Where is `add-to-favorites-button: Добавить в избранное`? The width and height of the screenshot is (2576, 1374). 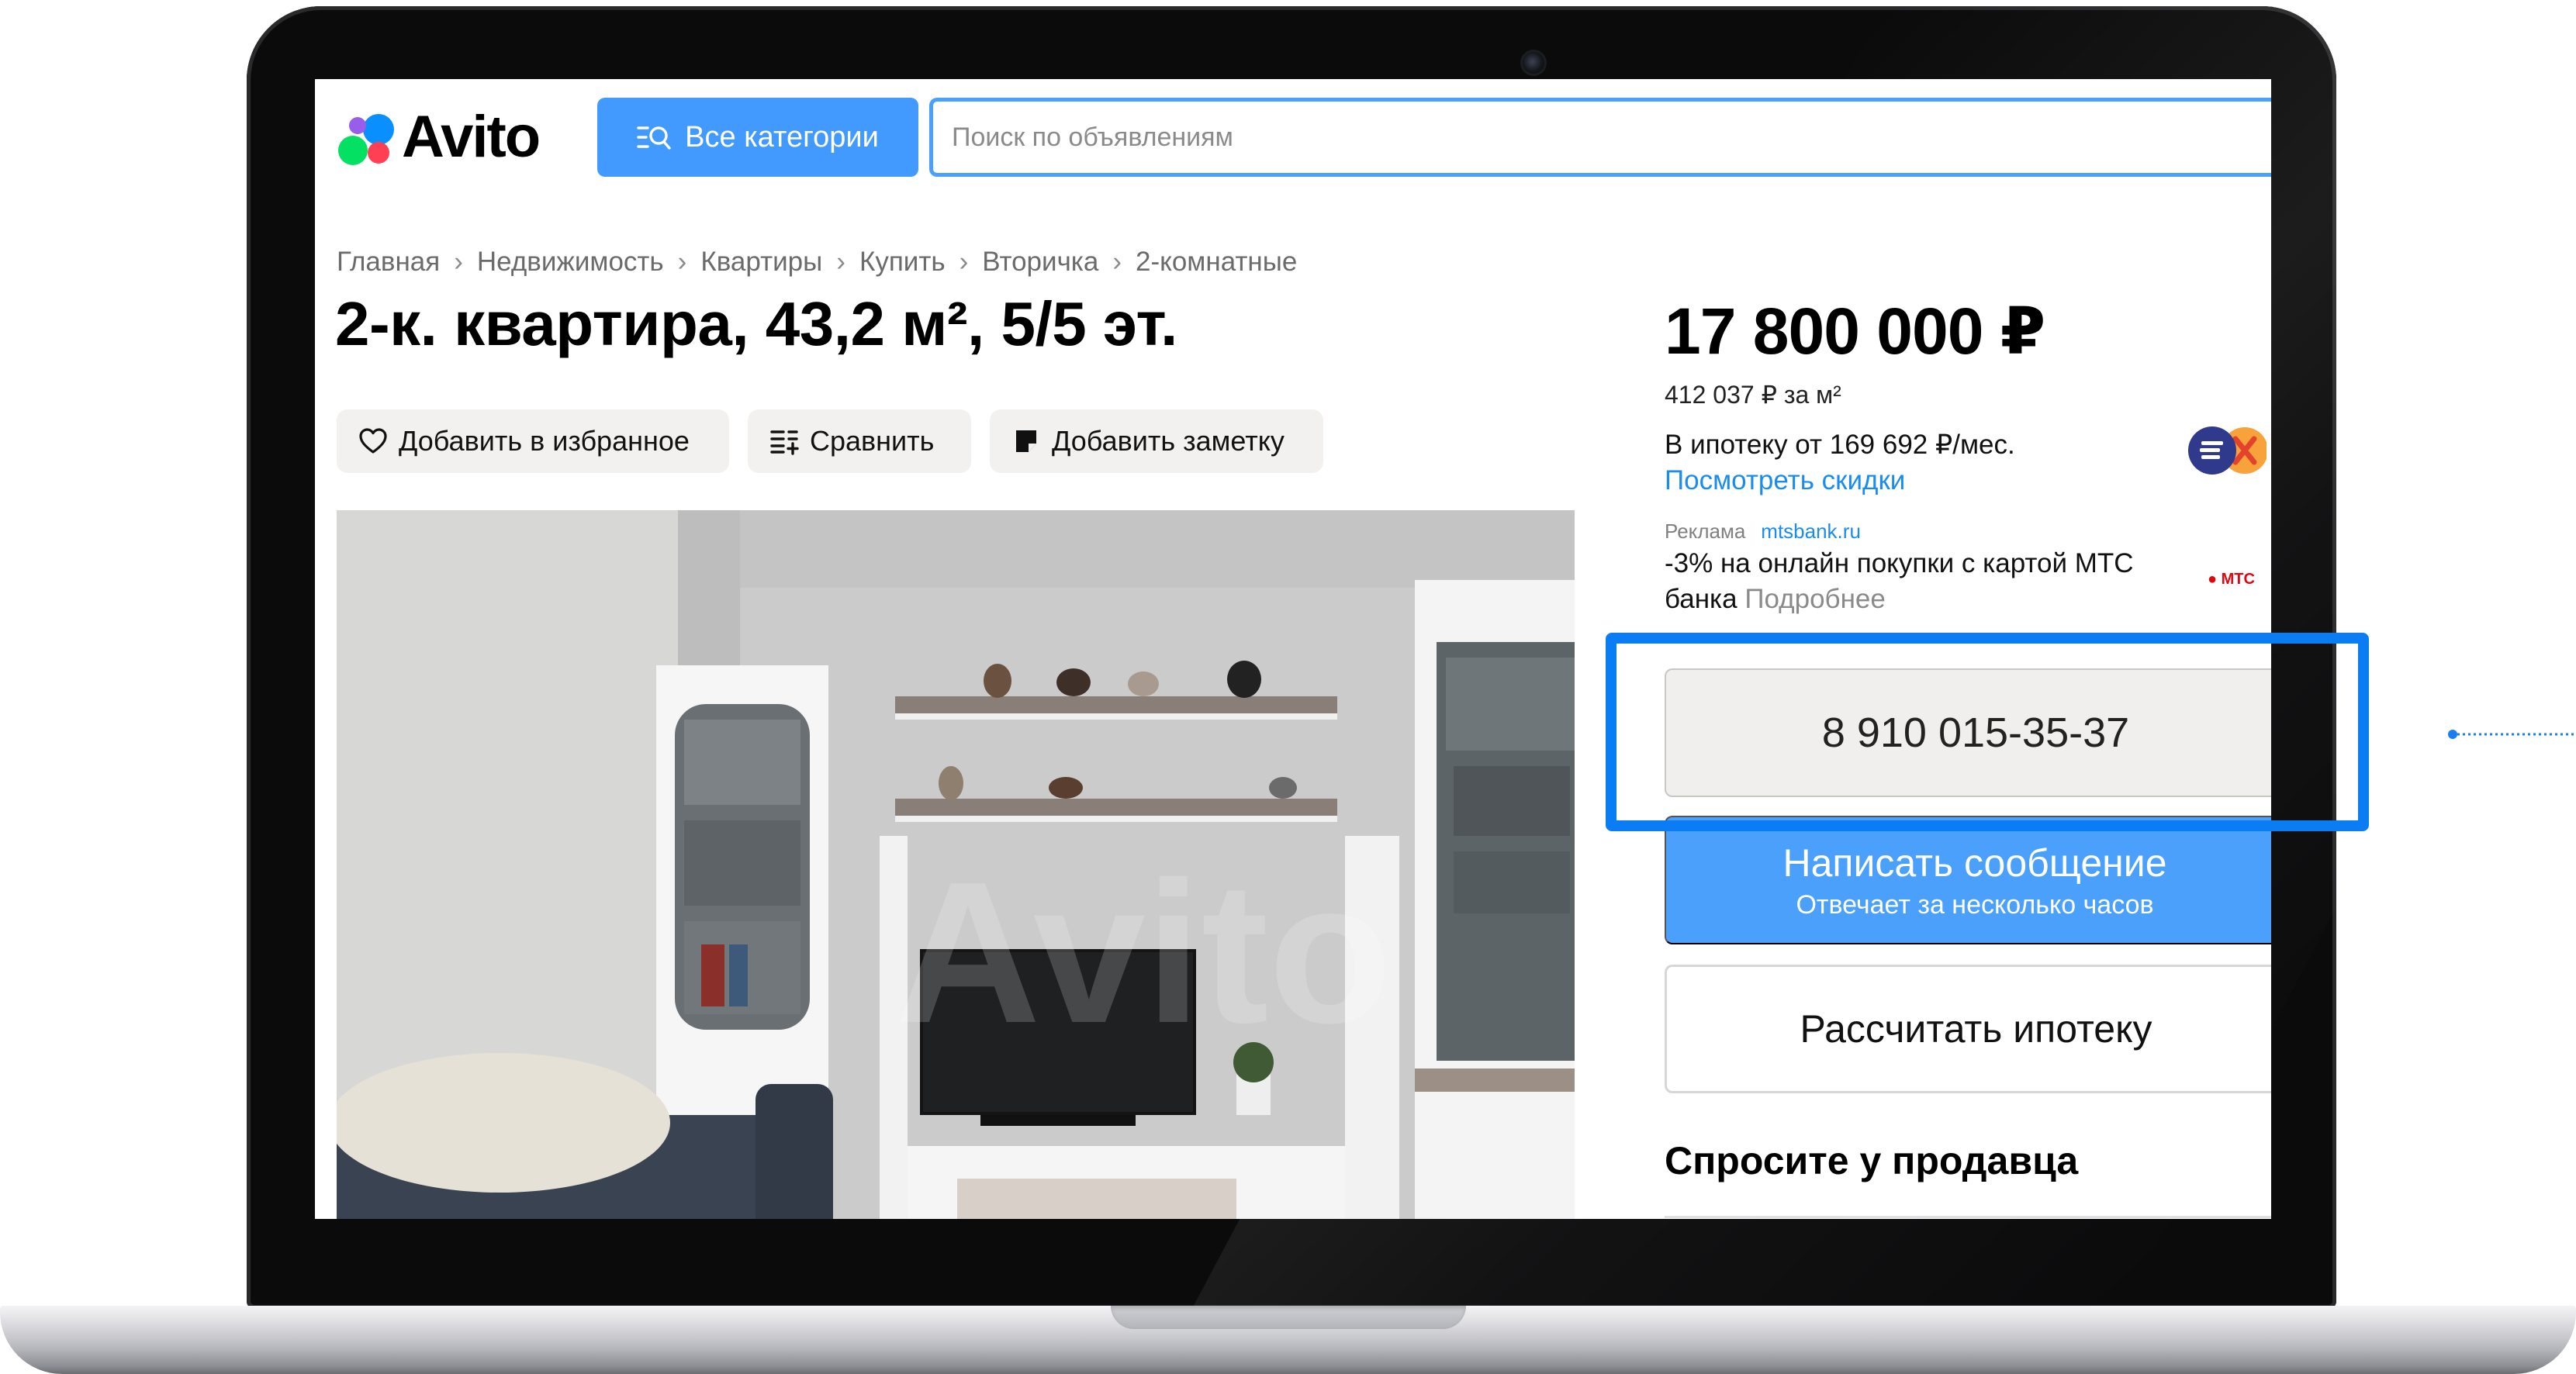 add-to-favorites-button: Добавить в избранное is located at coordinates (533, 441).